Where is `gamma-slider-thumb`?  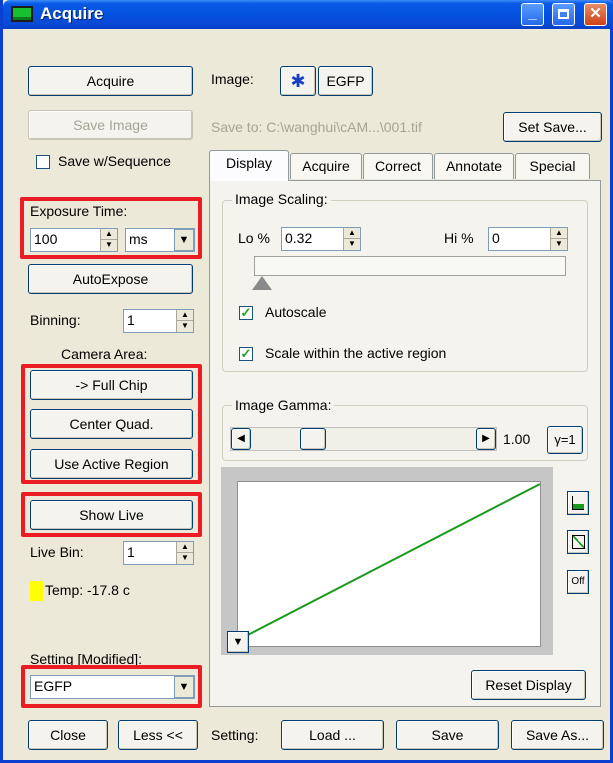
gamma-slider-thumb is located at coordinates (313, 439).